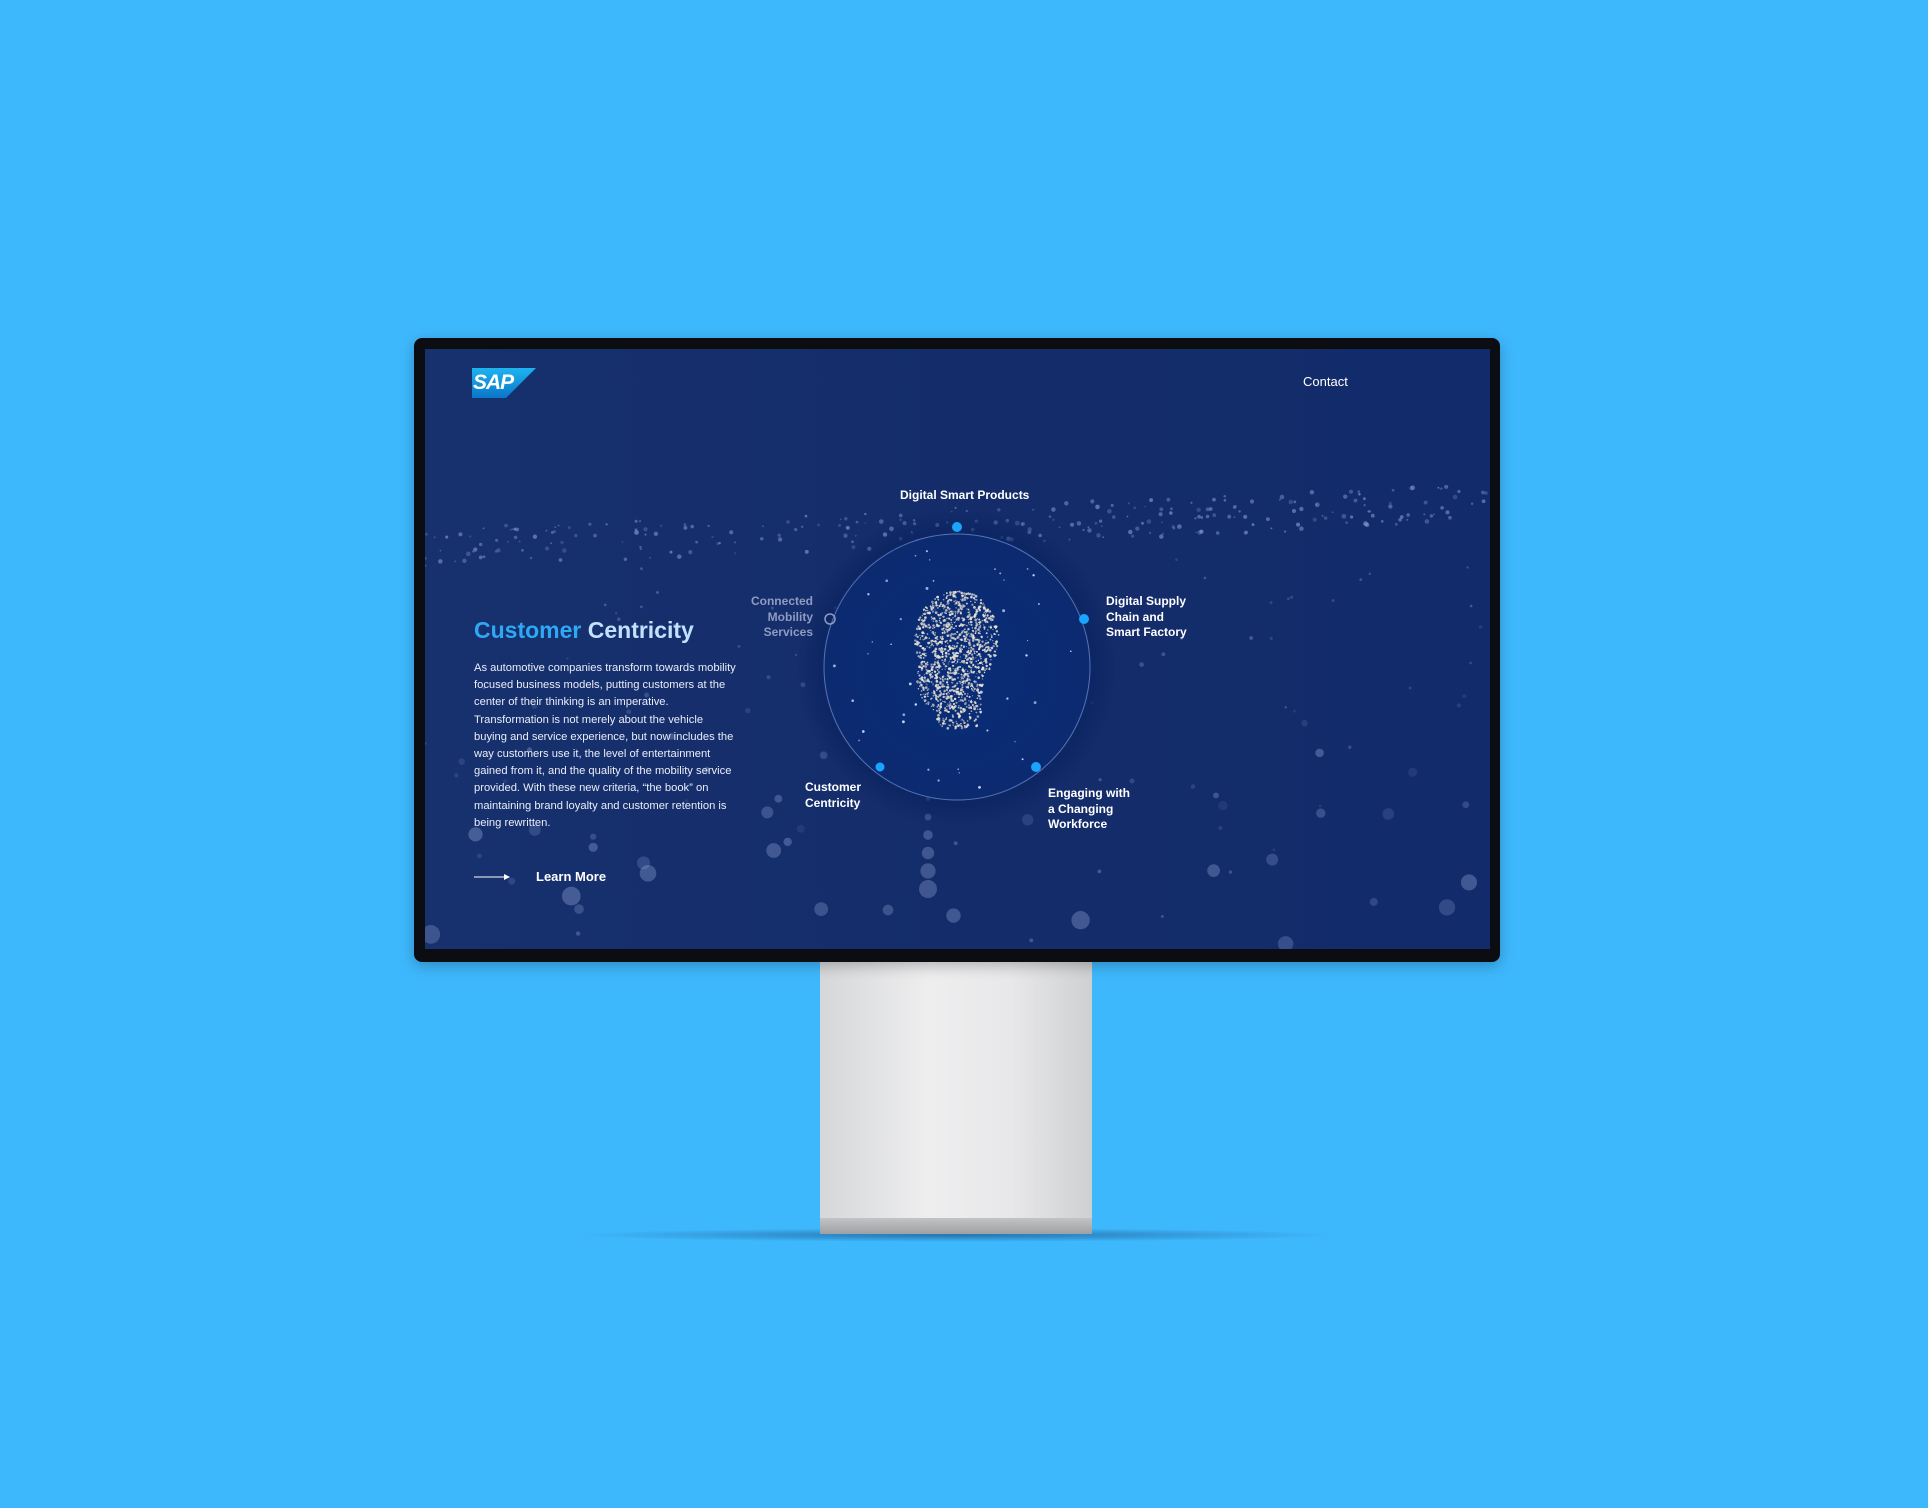 This screenshot has height=1508, width=1928. What do you see at coordinates (1078, 824) in the screenshot?
I see `node-label-line: Workforce` at bounding box center [1078, 824].